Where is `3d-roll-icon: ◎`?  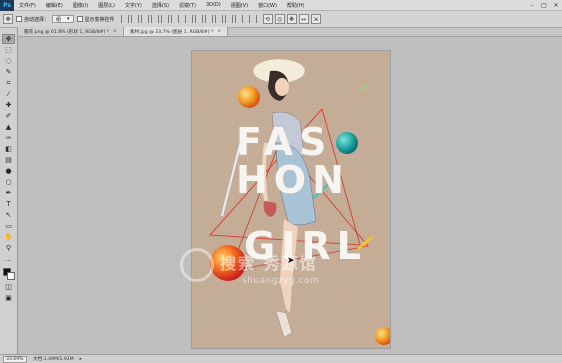
3d-roll-icon: ◎ is located at coordinates (279, 19).